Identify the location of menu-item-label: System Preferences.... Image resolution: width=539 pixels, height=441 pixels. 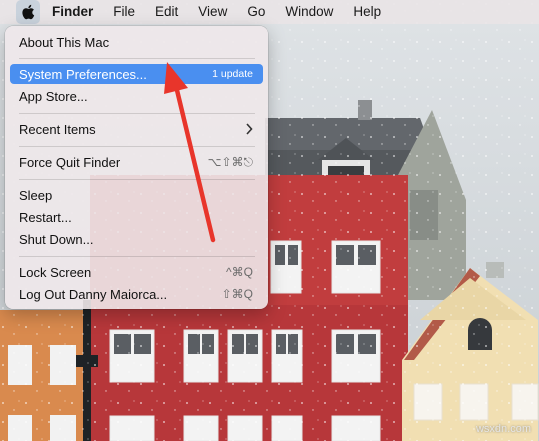
(83, 74).